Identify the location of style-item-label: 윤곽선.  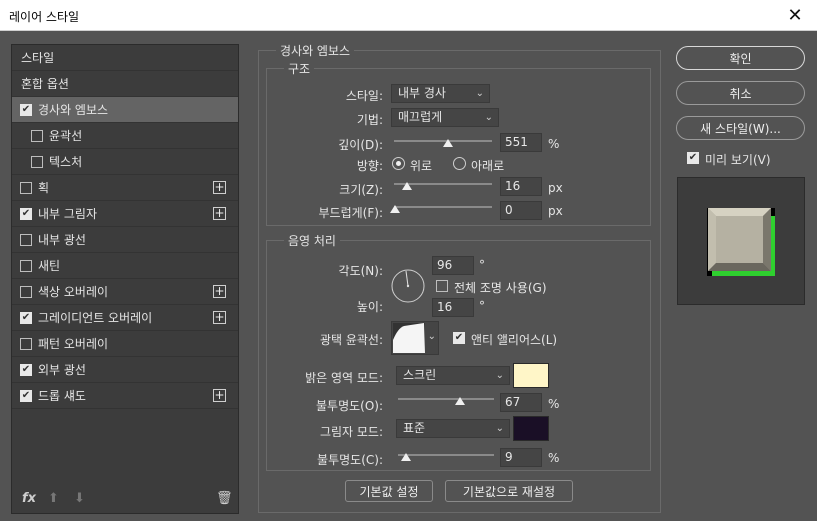
(66, 136).